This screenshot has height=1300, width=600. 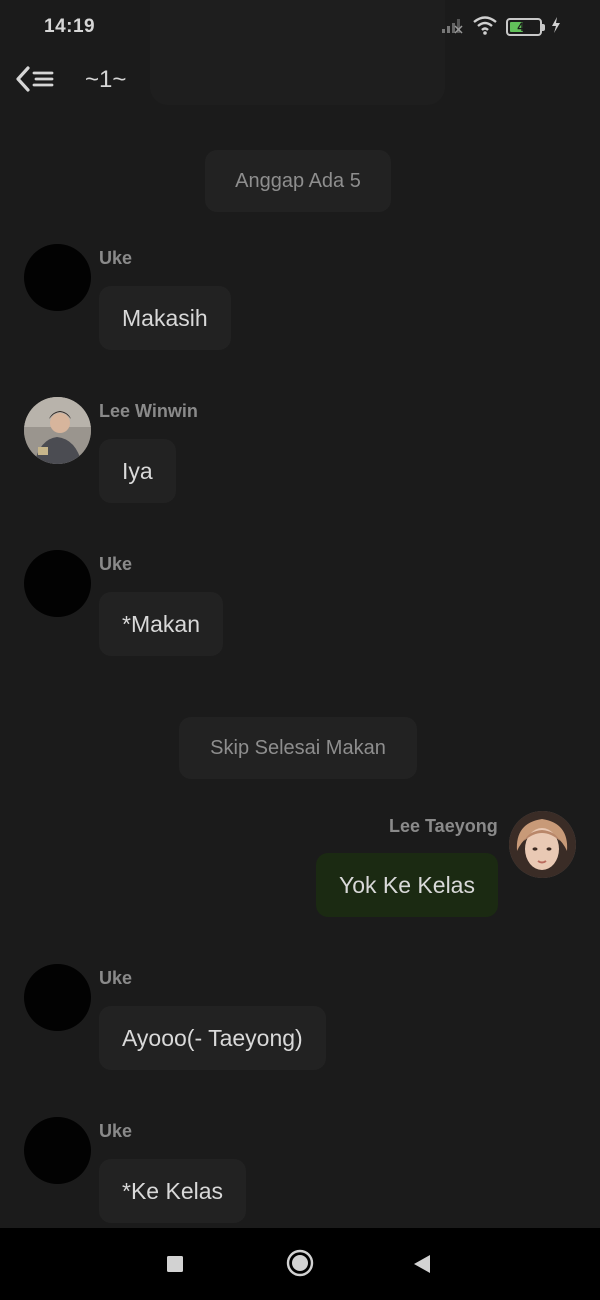 What do you see at coordinates (501, 27) in the screenshot?
I see `status-icons: 45` at bounding box center [501, 27].